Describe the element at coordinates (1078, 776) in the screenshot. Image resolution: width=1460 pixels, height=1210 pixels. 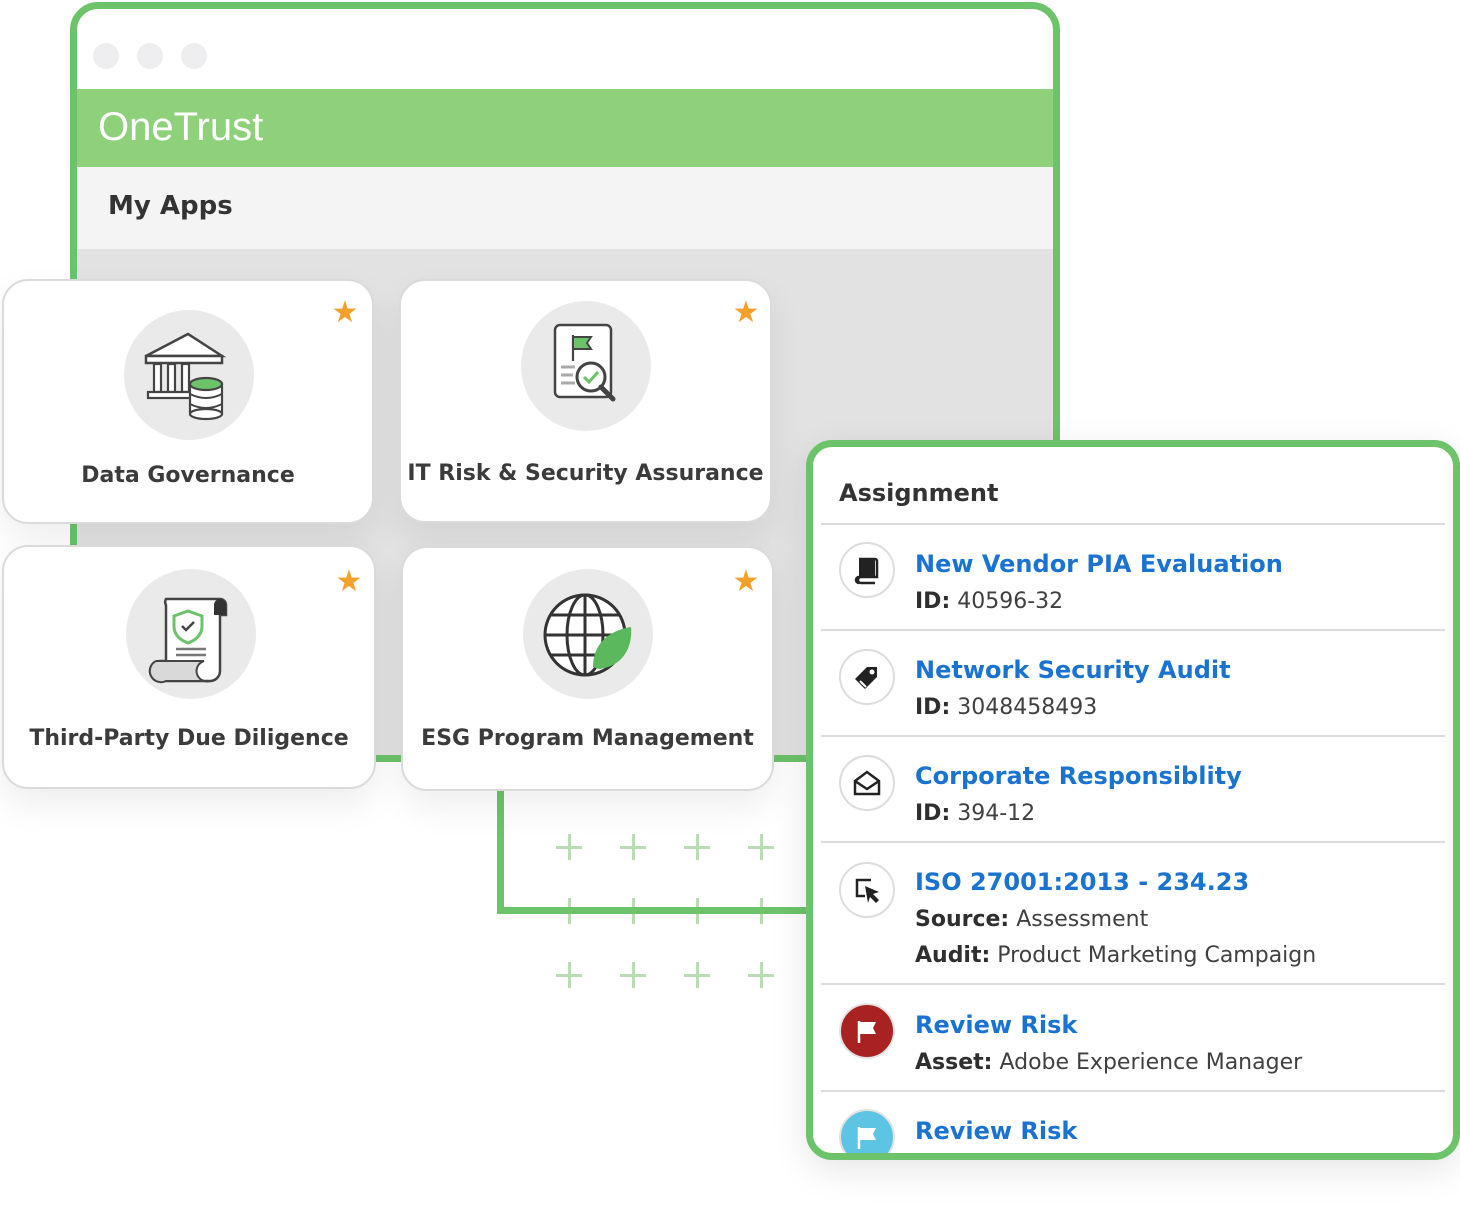
I see `assignment-link: Corporate Responsiblity` at that location.